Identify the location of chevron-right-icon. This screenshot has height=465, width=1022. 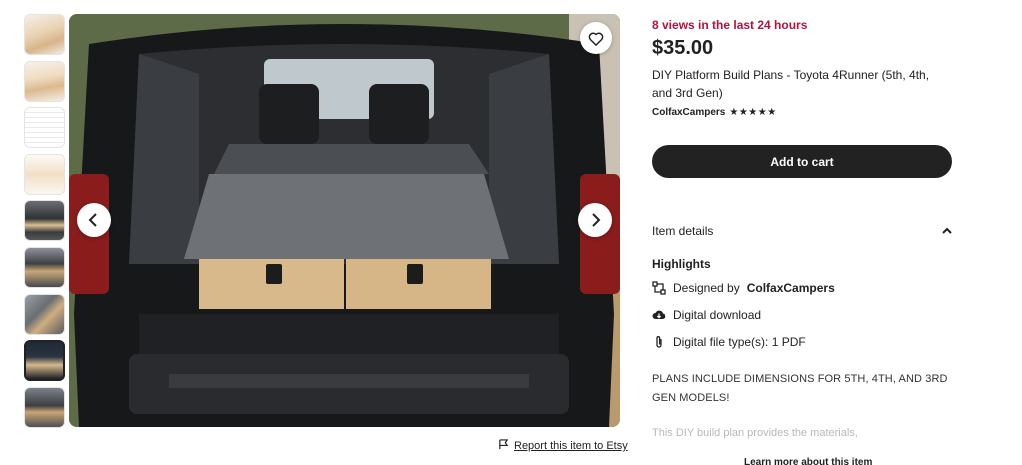
(595, 220).